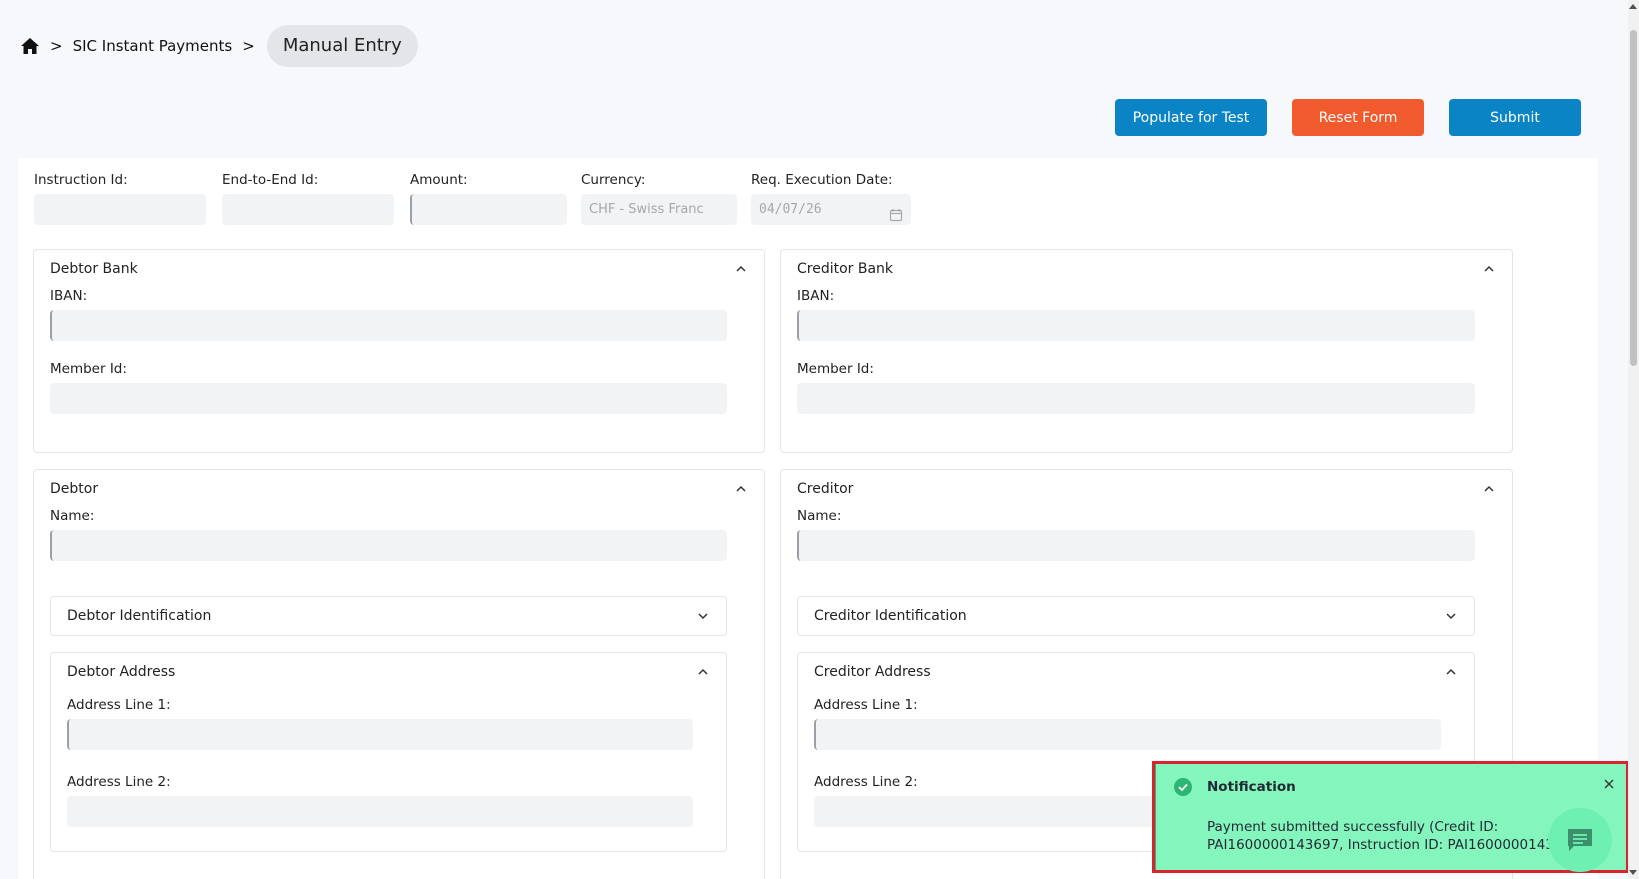  I want to click on debtor-iban-input, so click(388, 325).